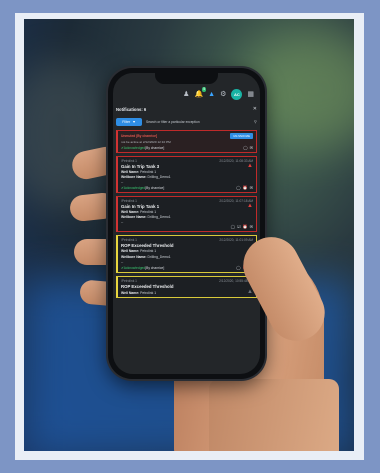 The image size is (380, 473). I want to click on person-icon: ♟, so click(186, 94).